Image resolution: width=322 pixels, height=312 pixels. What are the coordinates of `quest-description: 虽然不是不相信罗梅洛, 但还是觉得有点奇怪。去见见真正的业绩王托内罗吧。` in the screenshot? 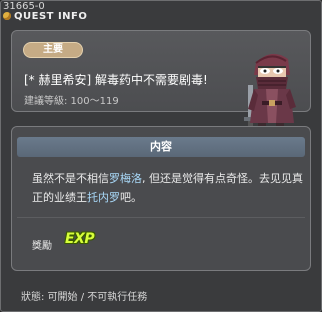 It's located at (172, 188).